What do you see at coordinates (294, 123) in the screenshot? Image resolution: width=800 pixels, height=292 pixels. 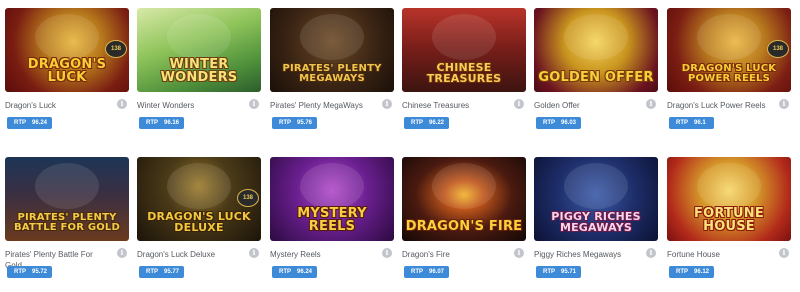 I see `rtp-badge: RTP 95.76` at bounding box center [294, 123].